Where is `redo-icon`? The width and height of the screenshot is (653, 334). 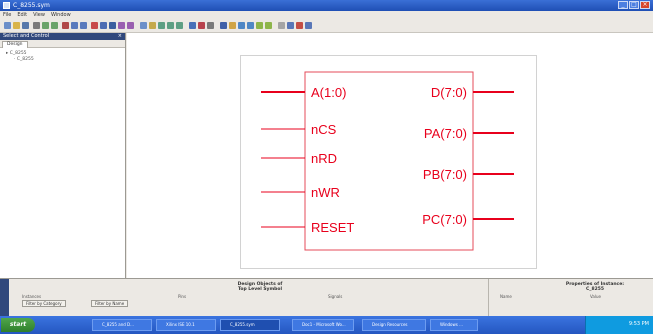 redo-icon is located at coordinates (54, 25).